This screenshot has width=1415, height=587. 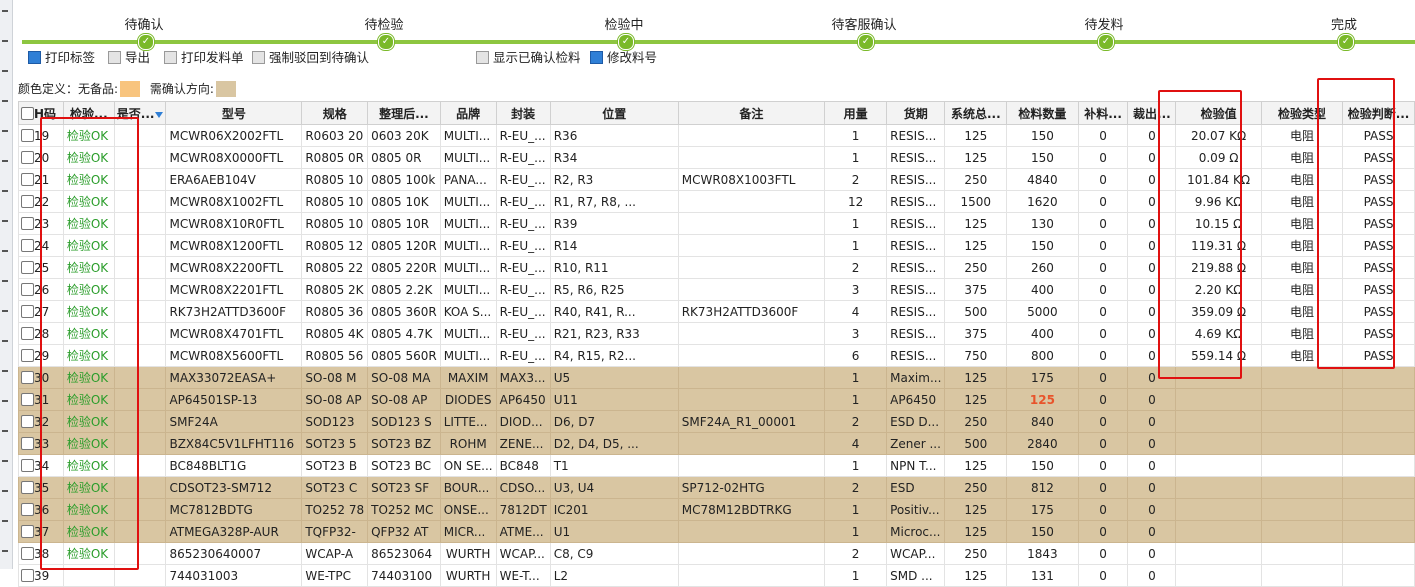 What do you see at coordinates (61, 58) in the screenshot?
I see `print-label-button: 打印标签` at bounding box center [61, 58].